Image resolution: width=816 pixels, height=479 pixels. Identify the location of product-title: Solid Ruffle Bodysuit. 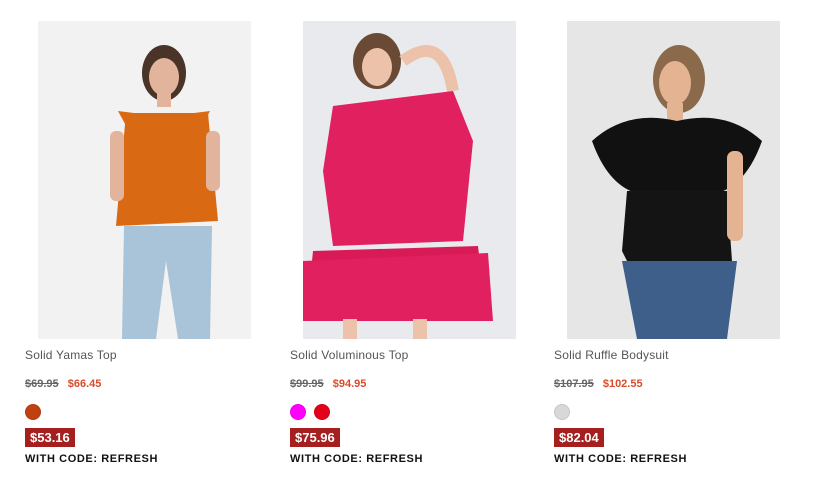
(660, 356).